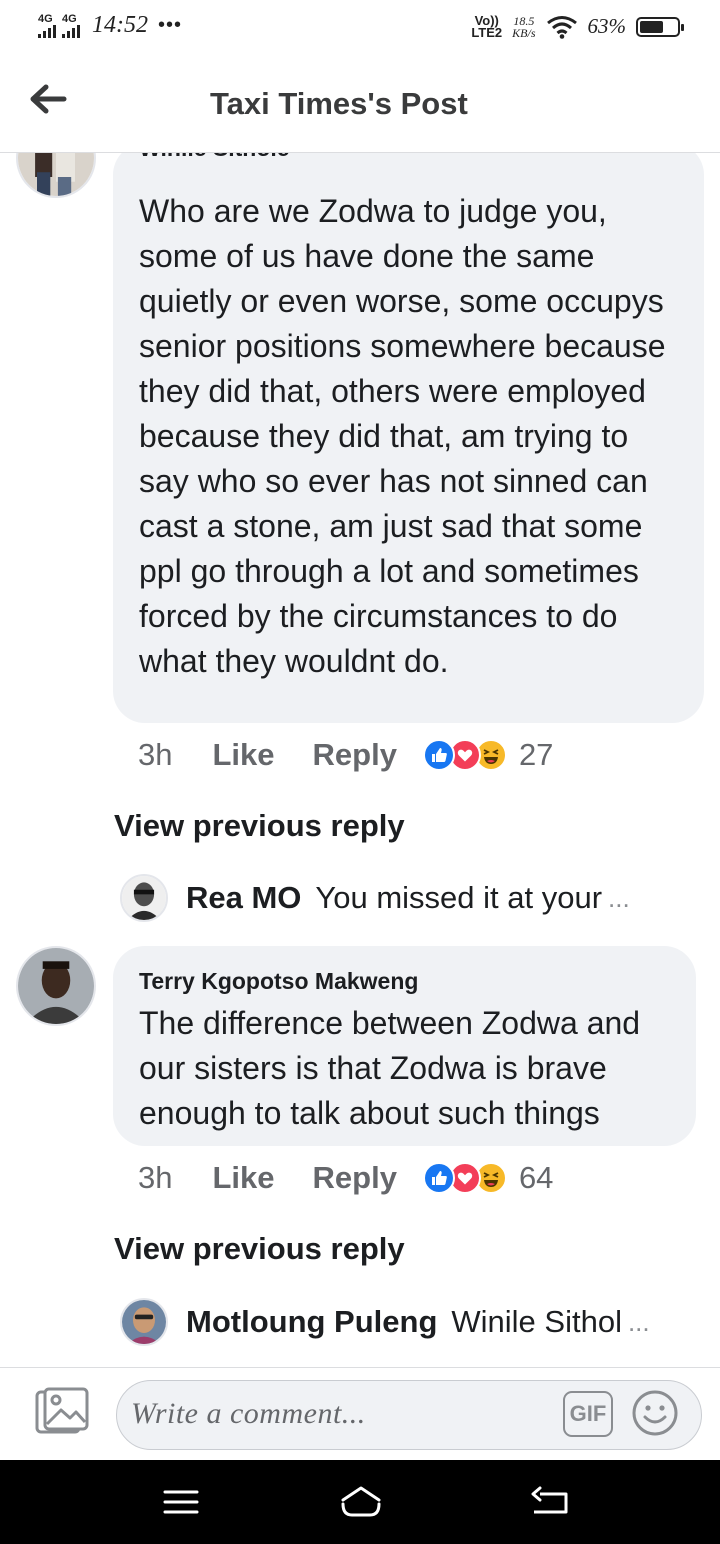 This screenshot has width=720, height=1544. What do you see at coordinates (170, 25) in the screenshot?
I see `notification-dots: •••` at bounding box center [170, 25].